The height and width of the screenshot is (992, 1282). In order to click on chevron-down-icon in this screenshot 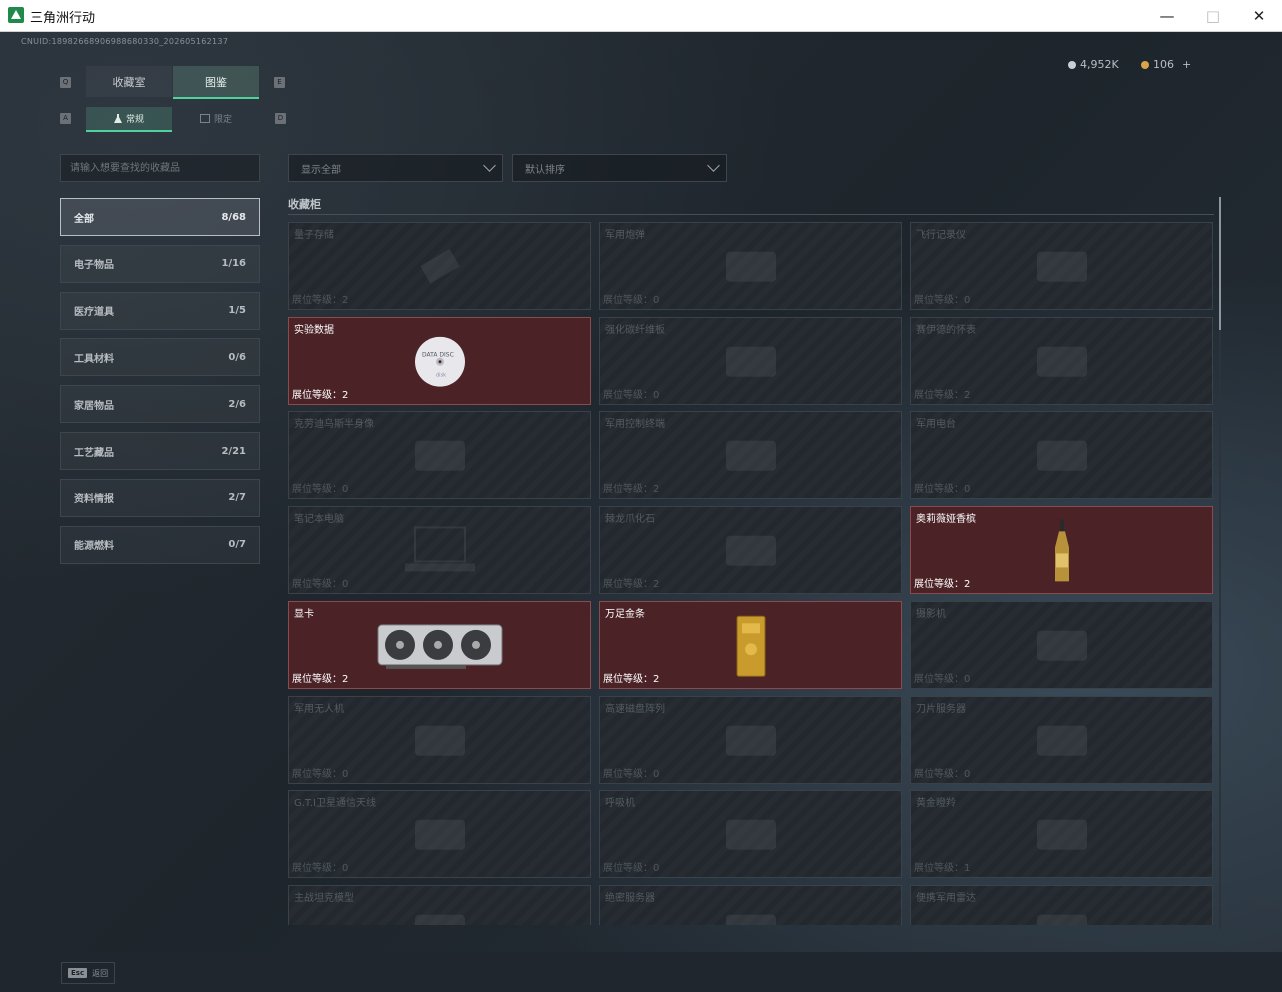, I will do `click(713, 165)`.